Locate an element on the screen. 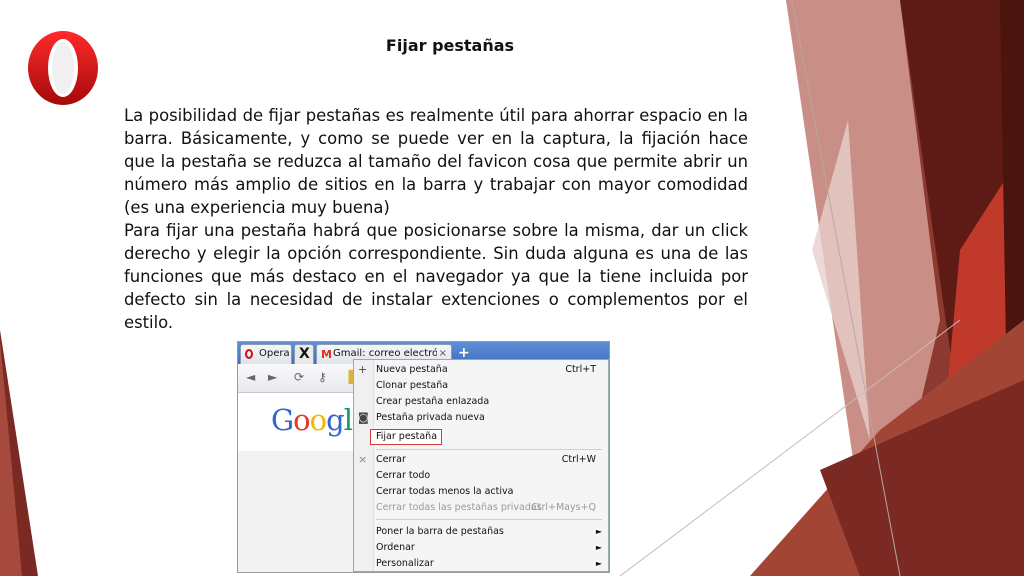  tab-pinned: X is located at coordinates (304, 354).